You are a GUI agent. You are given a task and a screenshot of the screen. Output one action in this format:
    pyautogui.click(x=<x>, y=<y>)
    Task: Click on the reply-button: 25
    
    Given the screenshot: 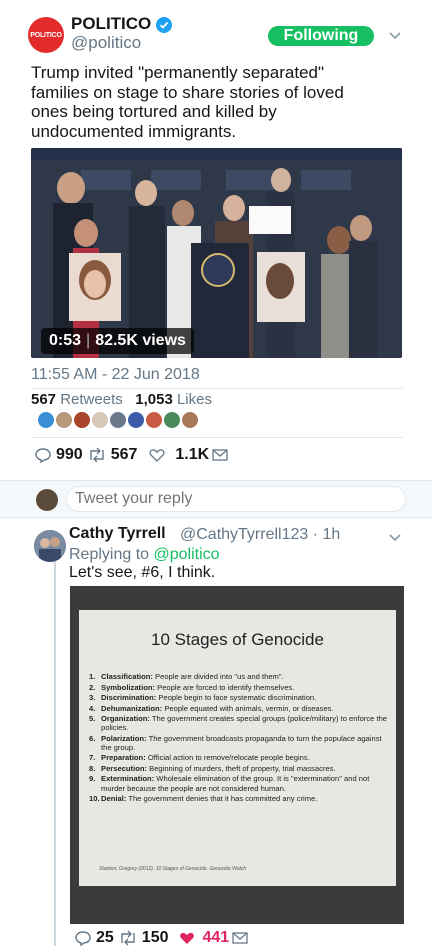 What is the action you would take?
    pyautogui.click(x=94, y=937)
    